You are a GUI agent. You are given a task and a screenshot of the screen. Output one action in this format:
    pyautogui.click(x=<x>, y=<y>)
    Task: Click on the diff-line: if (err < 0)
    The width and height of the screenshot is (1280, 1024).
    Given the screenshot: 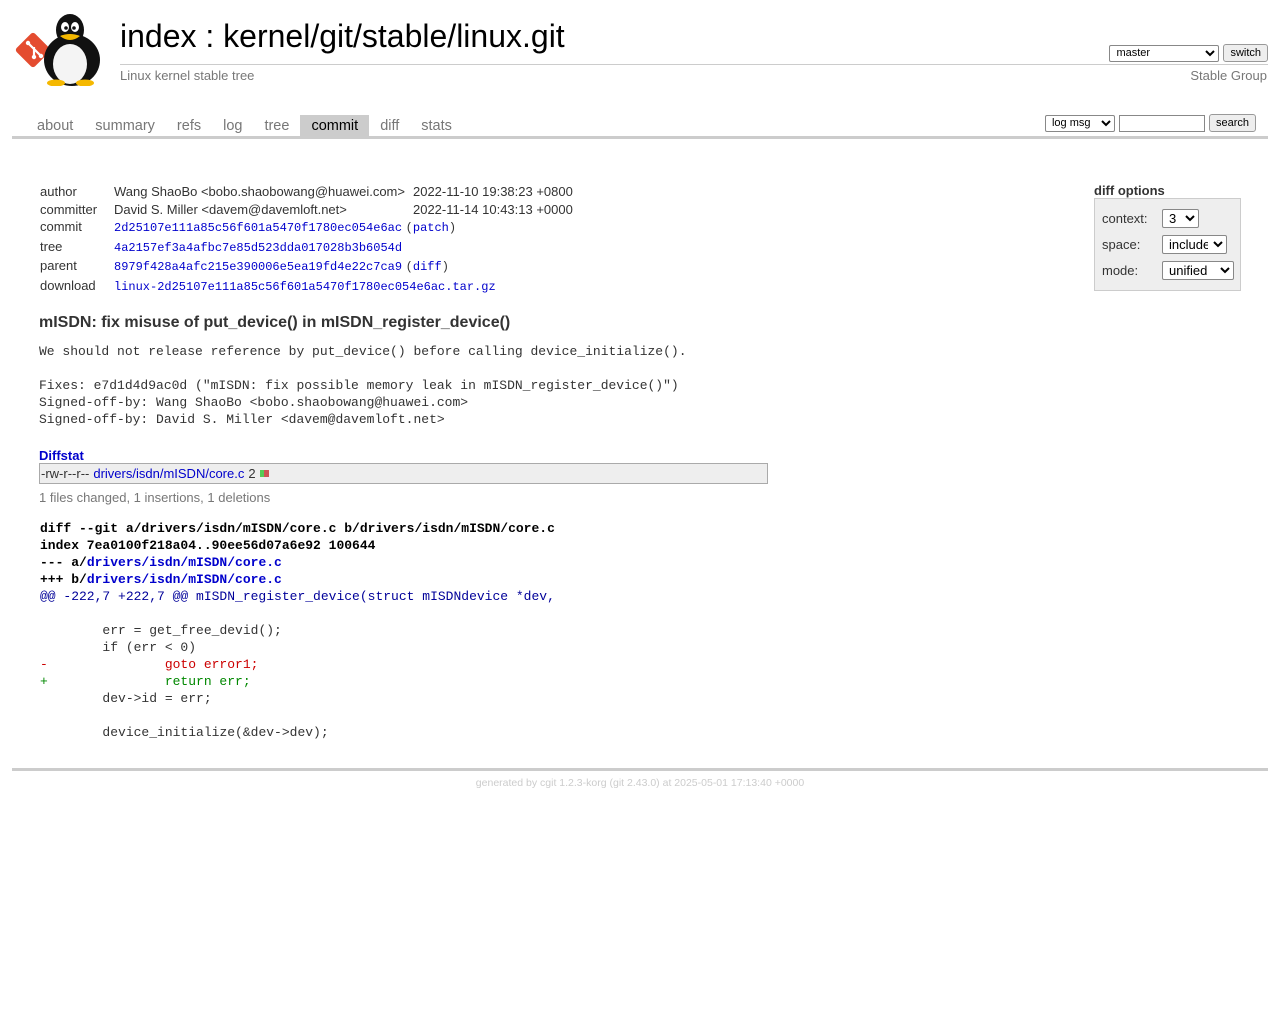 What is the action you would take?
    pyautogui.click(x=118, y=647)
    